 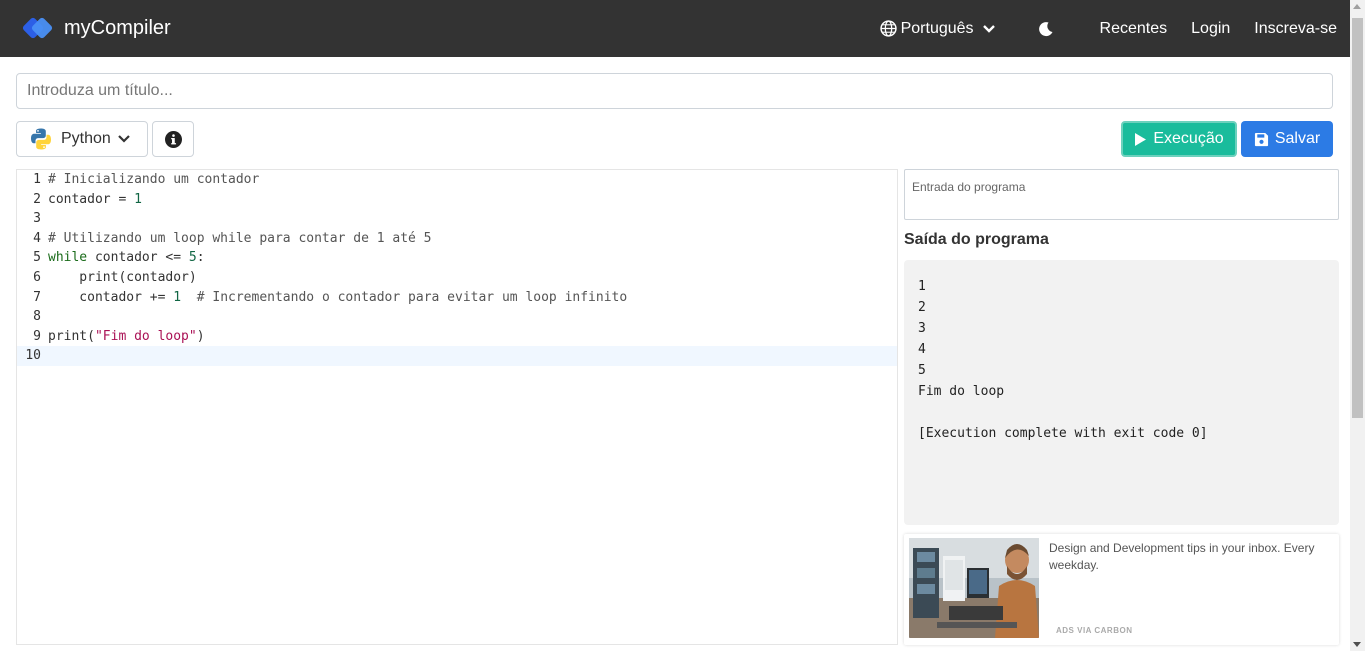 What do you see at coordinates (37, 336) in the screenshot?
I see `line-number: 9` at bounding box center [37, 336].